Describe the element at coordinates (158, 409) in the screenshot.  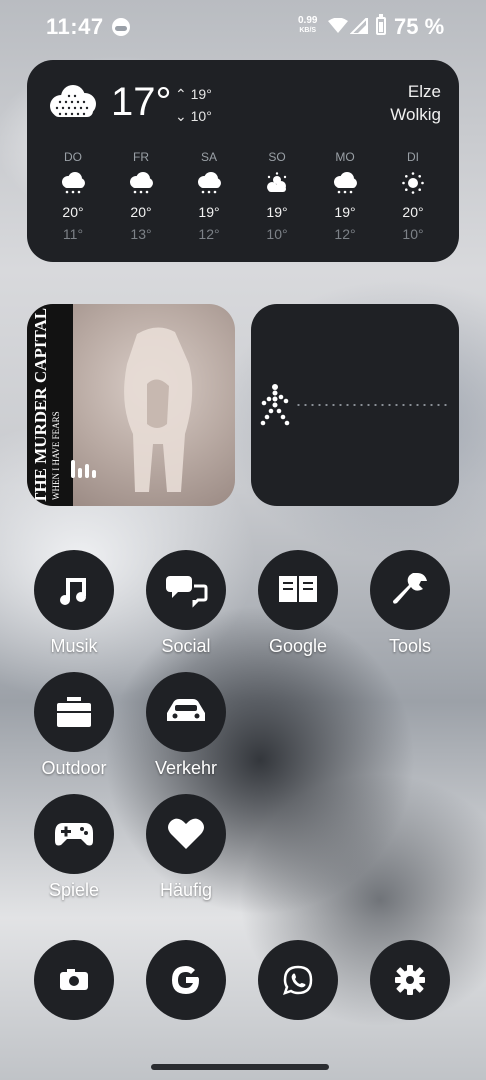
I see `album-cover-art` at that location.